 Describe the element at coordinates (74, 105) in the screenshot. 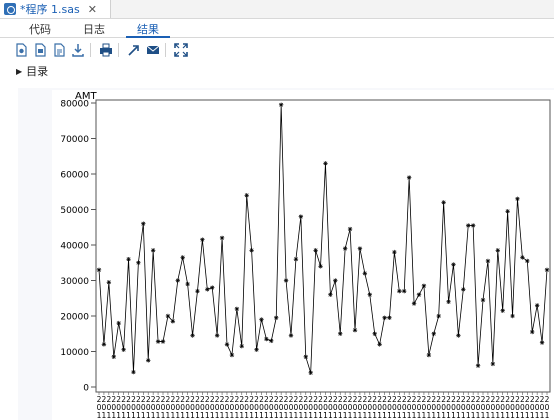

I see `y-tick-label: 80000` at that location.